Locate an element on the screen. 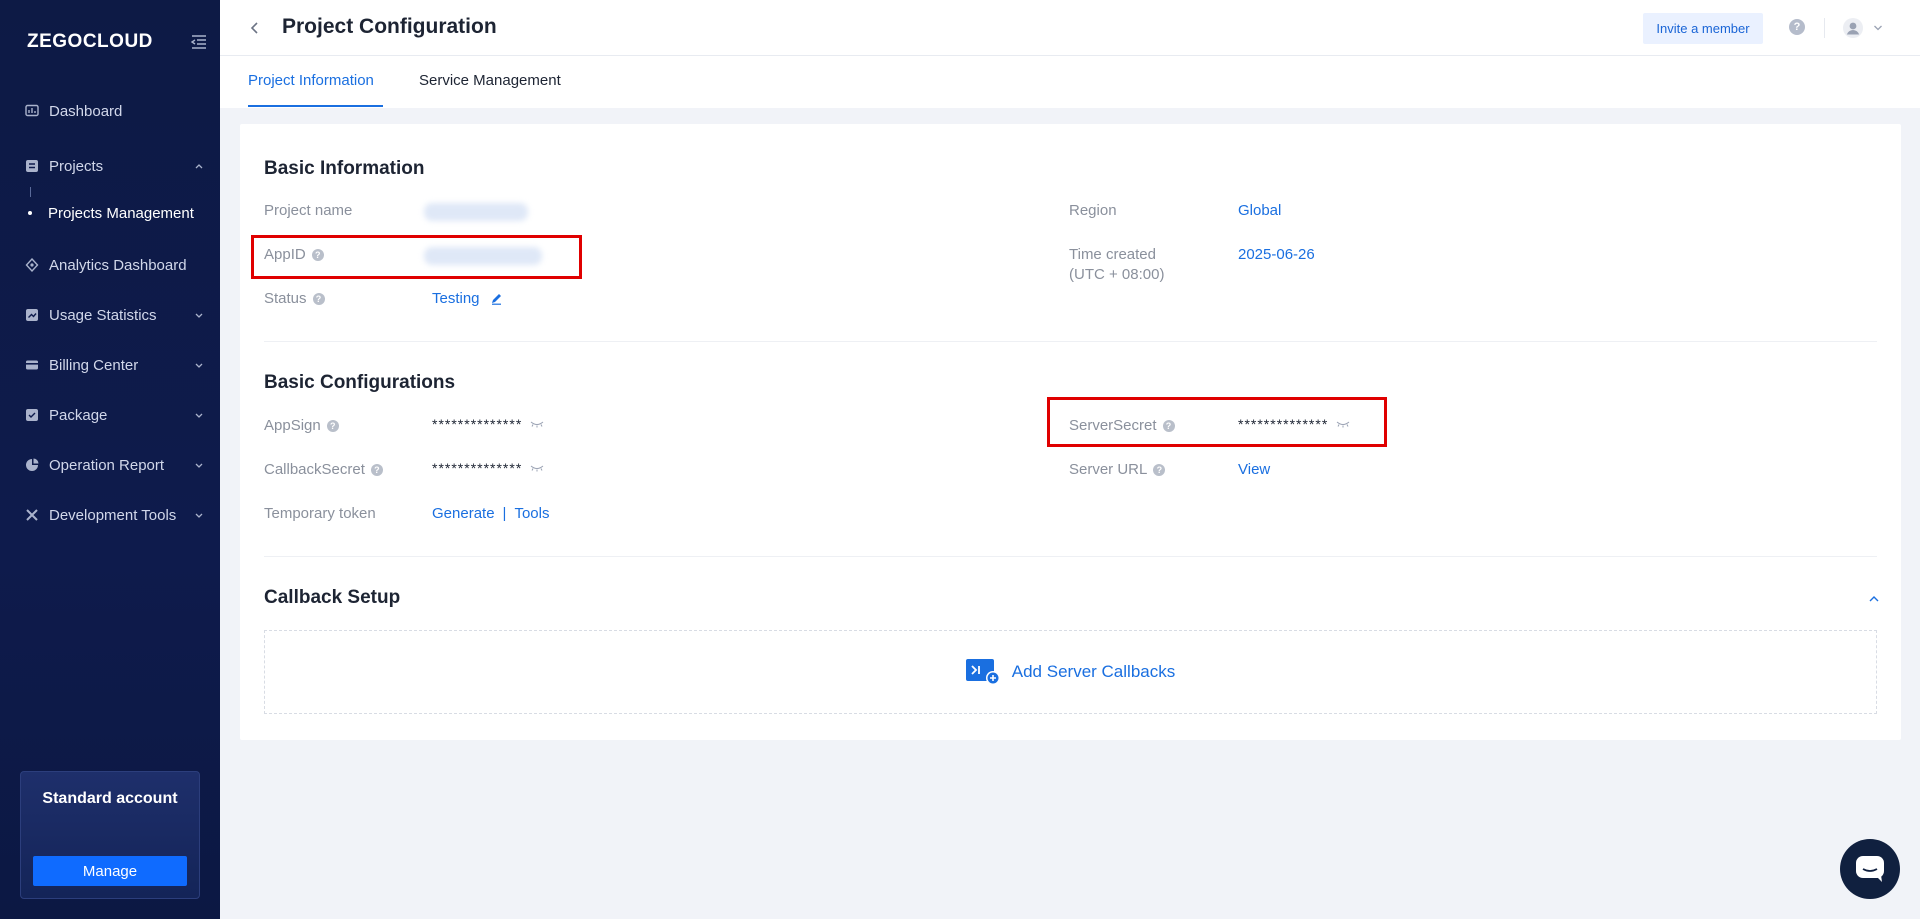 The height and width of the screenshot is (919, 1920). sidebar-item-analytics: Analytics Dashboard is located at coordinates (110, 265).